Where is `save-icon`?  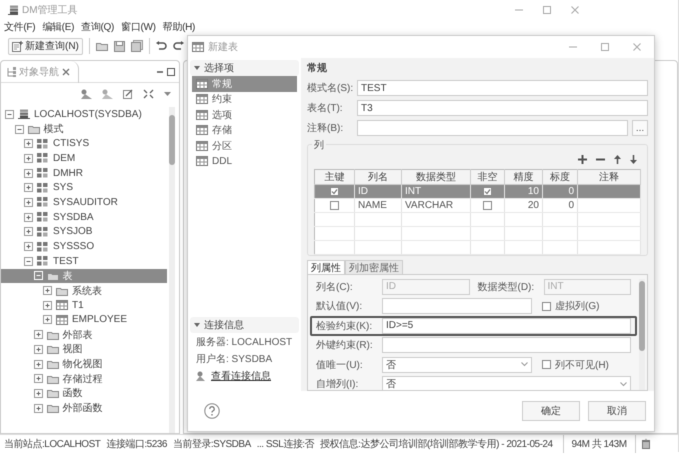
save-icon is located at coordinates (119, 46).